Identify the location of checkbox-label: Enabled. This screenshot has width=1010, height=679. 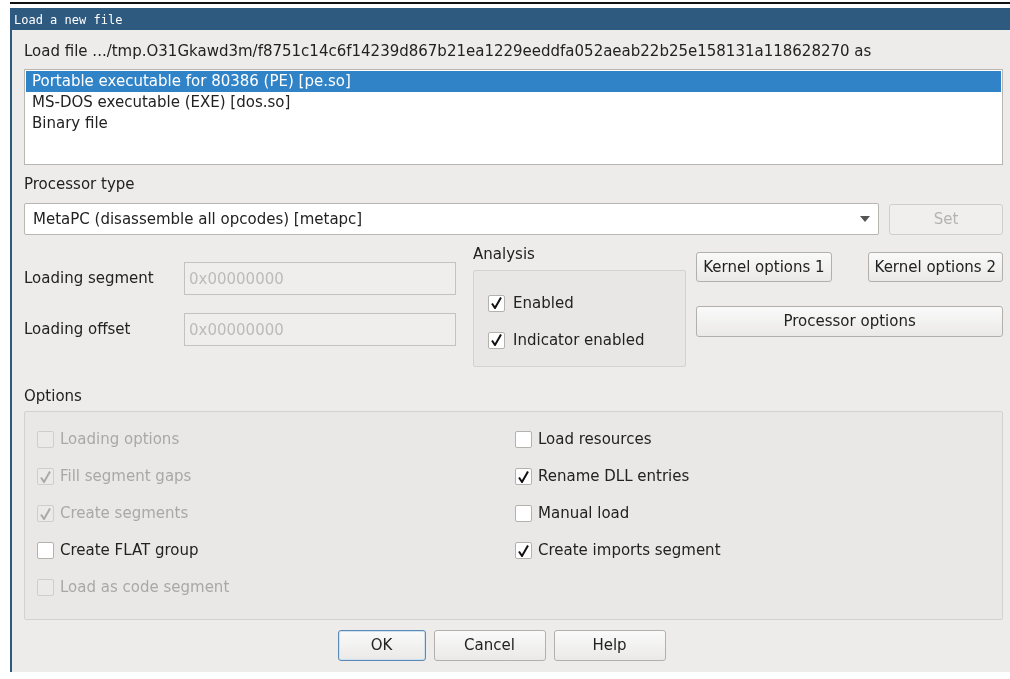
(543, 303).